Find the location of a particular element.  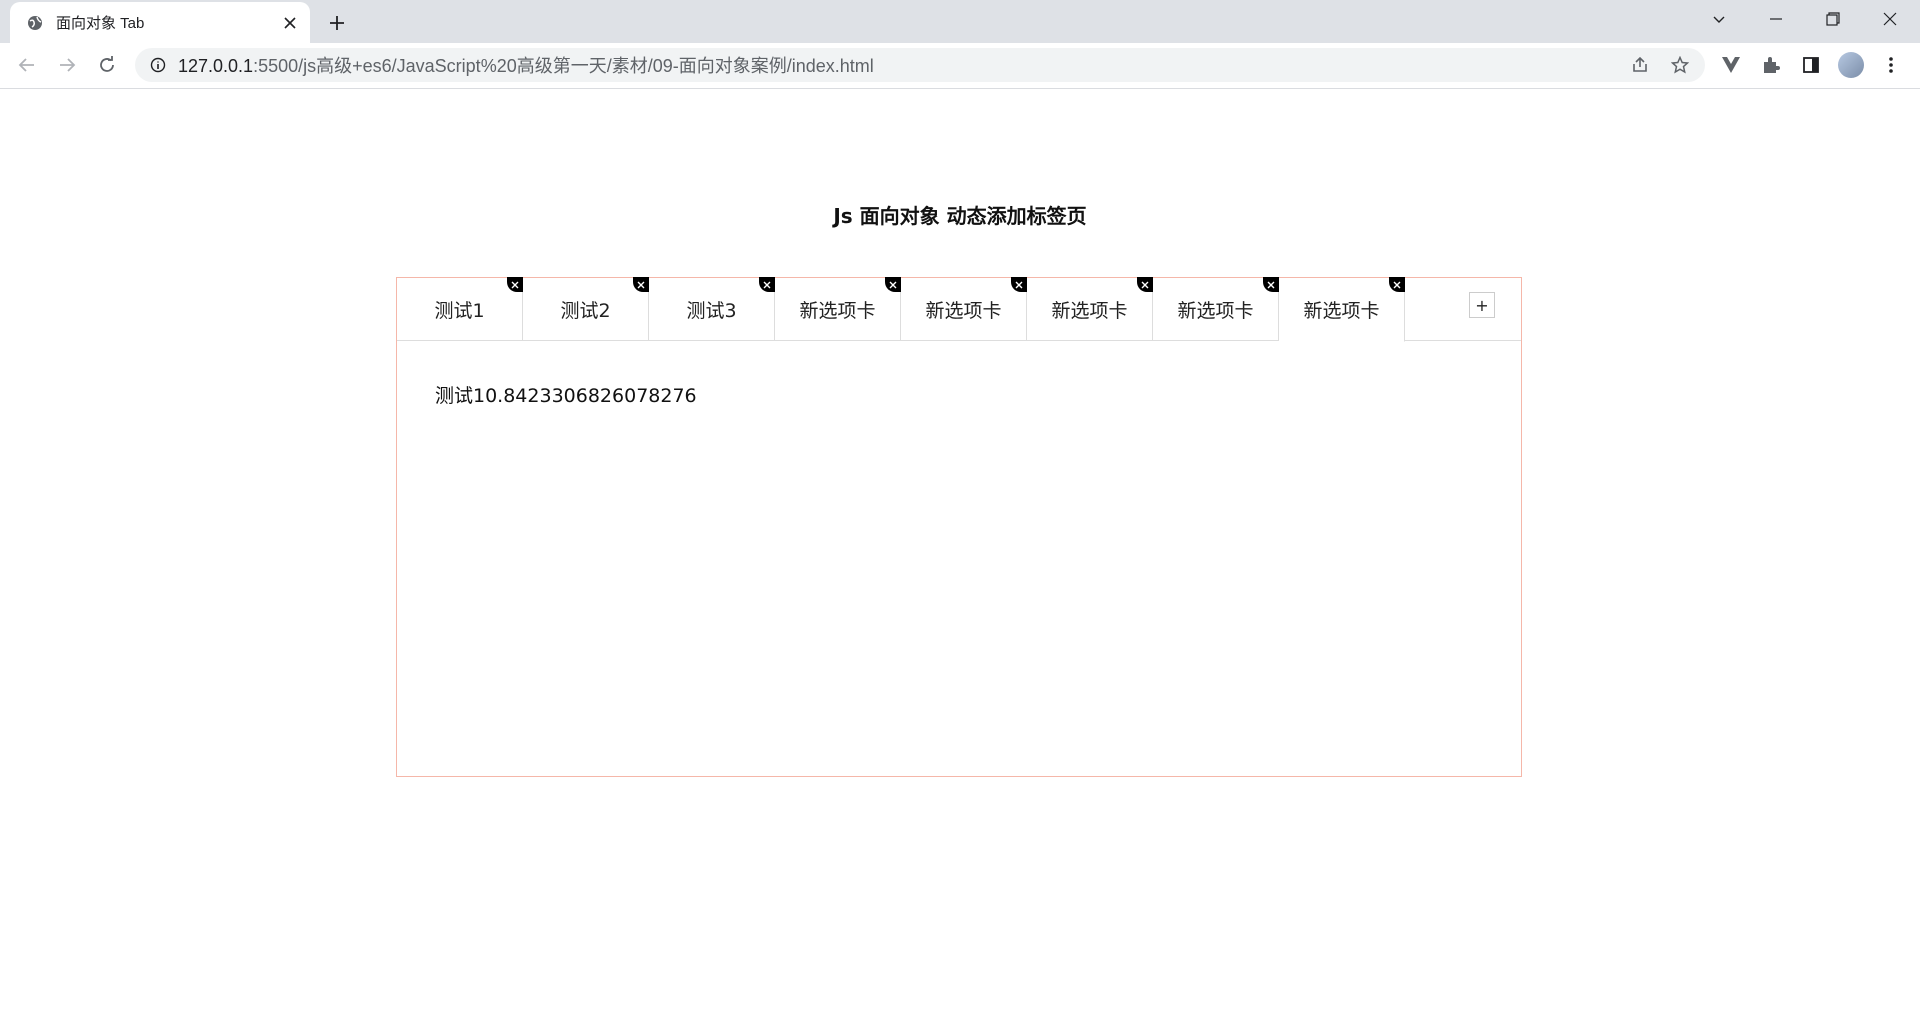

tab-content-text: 测试10.8423306826078276 is located at coordinates (566, 396).